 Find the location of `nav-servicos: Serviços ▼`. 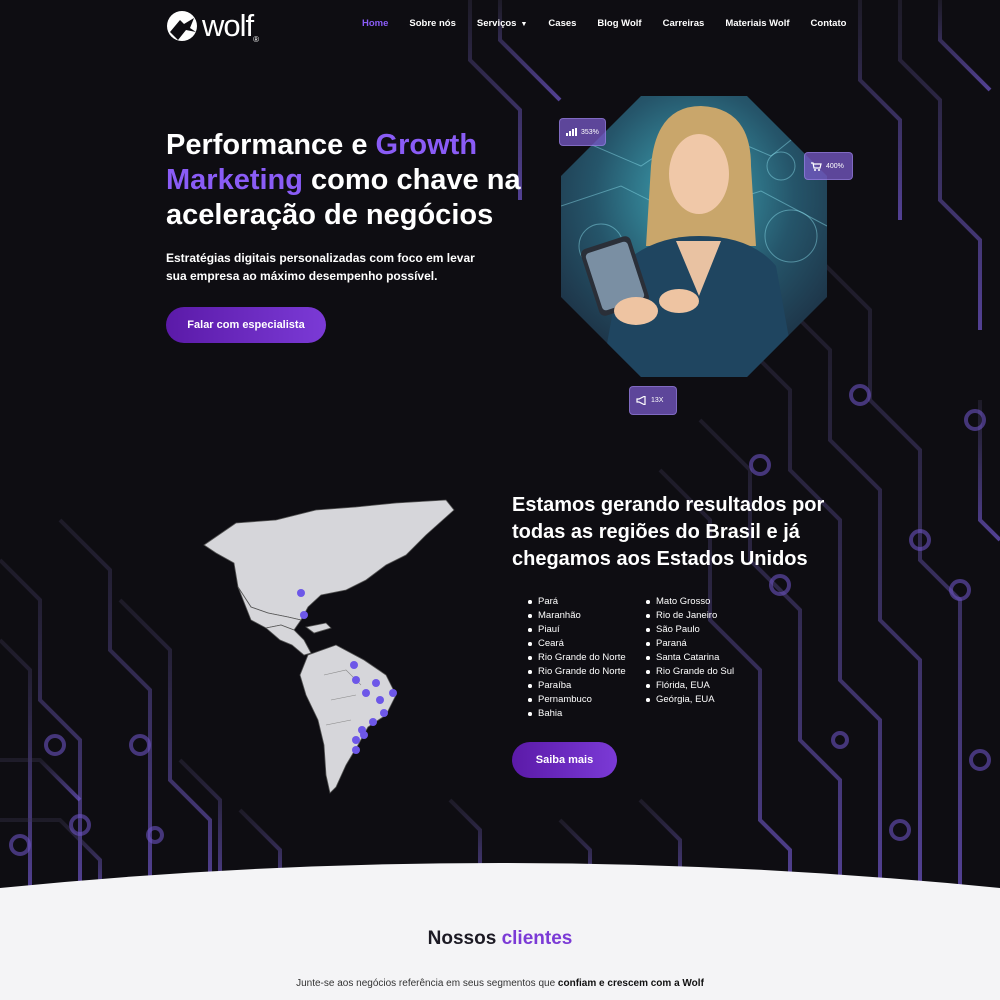

nav-servicos: Serviços ▼ is located at coordinates (502, 23).